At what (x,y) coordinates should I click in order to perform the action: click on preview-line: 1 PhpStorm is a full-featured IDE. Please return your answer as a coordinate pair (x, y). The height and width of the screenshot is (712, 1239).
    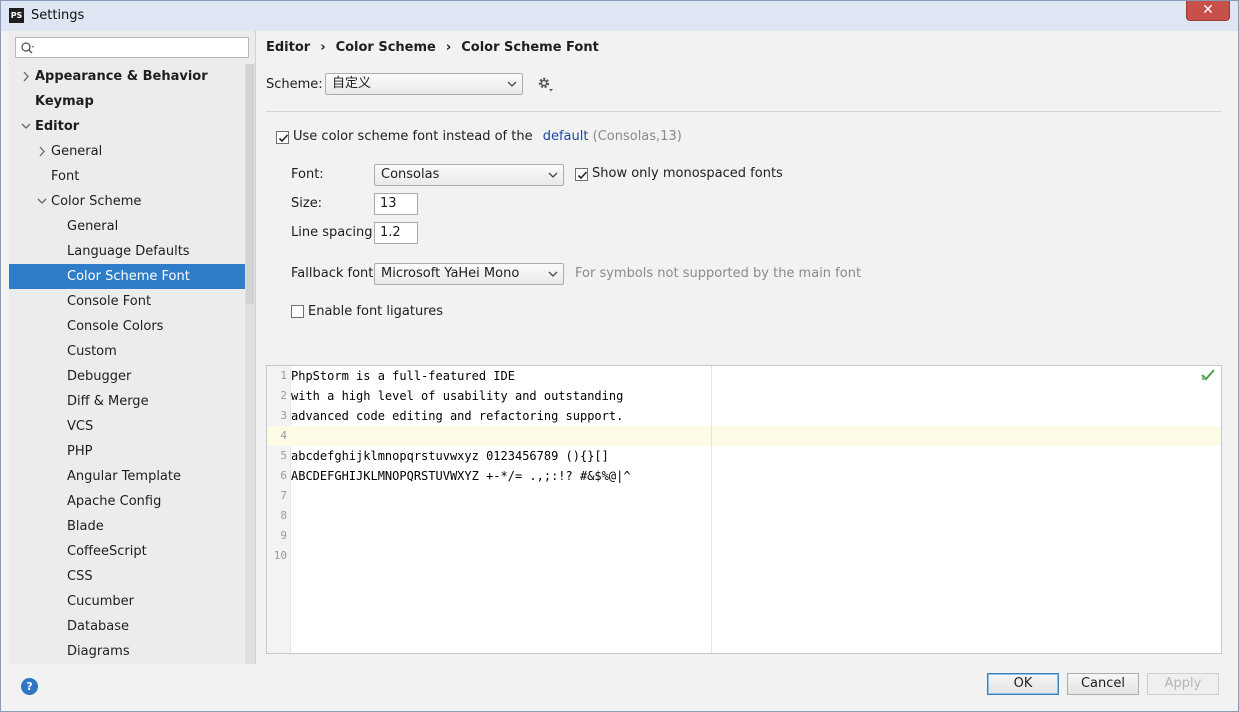
    Looking at the image, I should click on (744, 376).